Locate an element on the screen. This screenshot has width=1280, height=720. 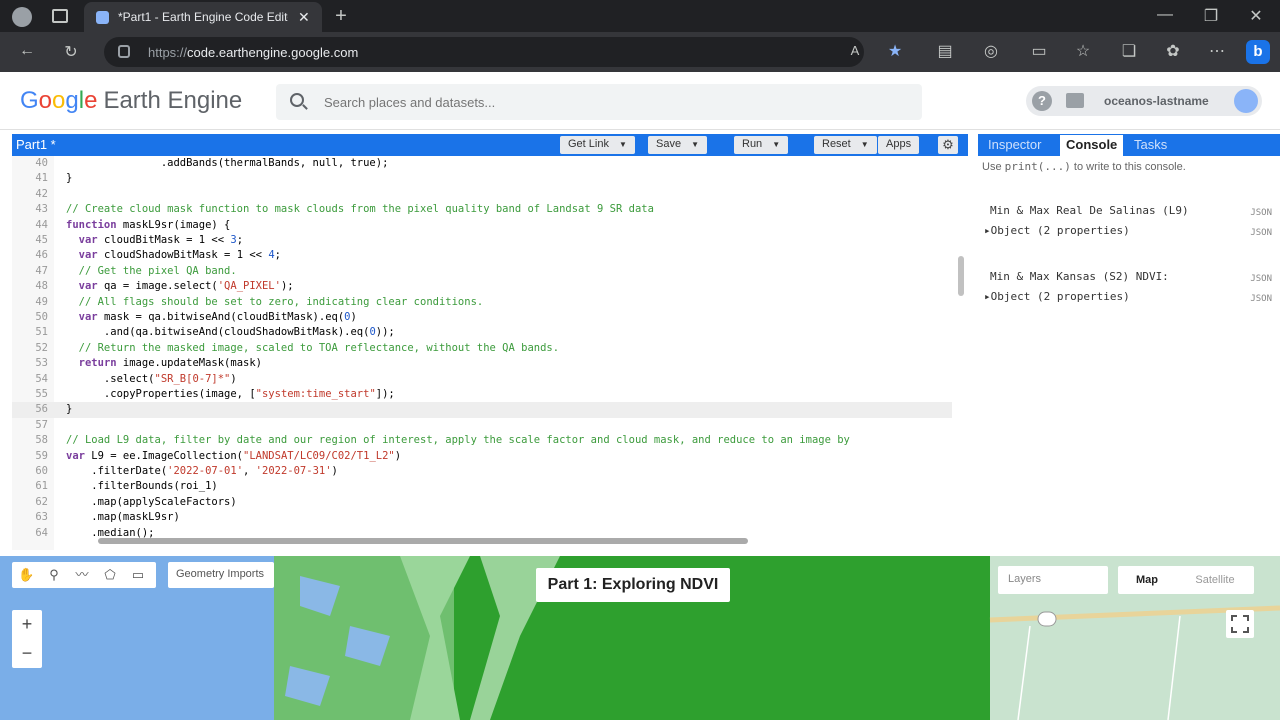
code-line: 53 return image.updateMask(mask) is located at coordinates (482, 363).